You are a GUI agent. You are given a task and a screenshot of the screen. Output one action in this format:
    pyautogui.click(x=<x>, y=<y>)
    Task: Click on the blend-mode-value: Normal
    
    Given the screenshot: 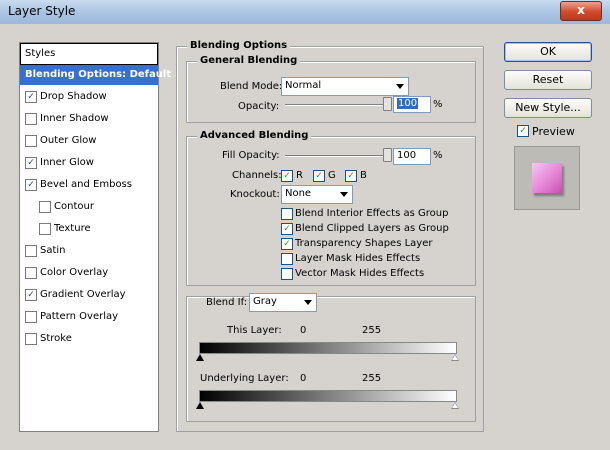 What is the action you would take?
    pyautogui.click(x=303, y=85)
    